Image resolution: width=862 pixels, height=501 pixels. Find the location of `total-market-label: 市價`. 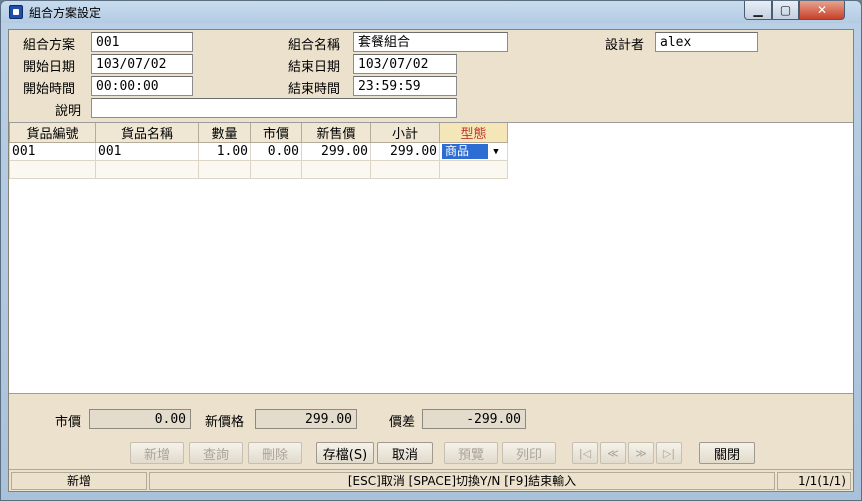

total-market-label: 市價 is located at coordinates (68, 422).